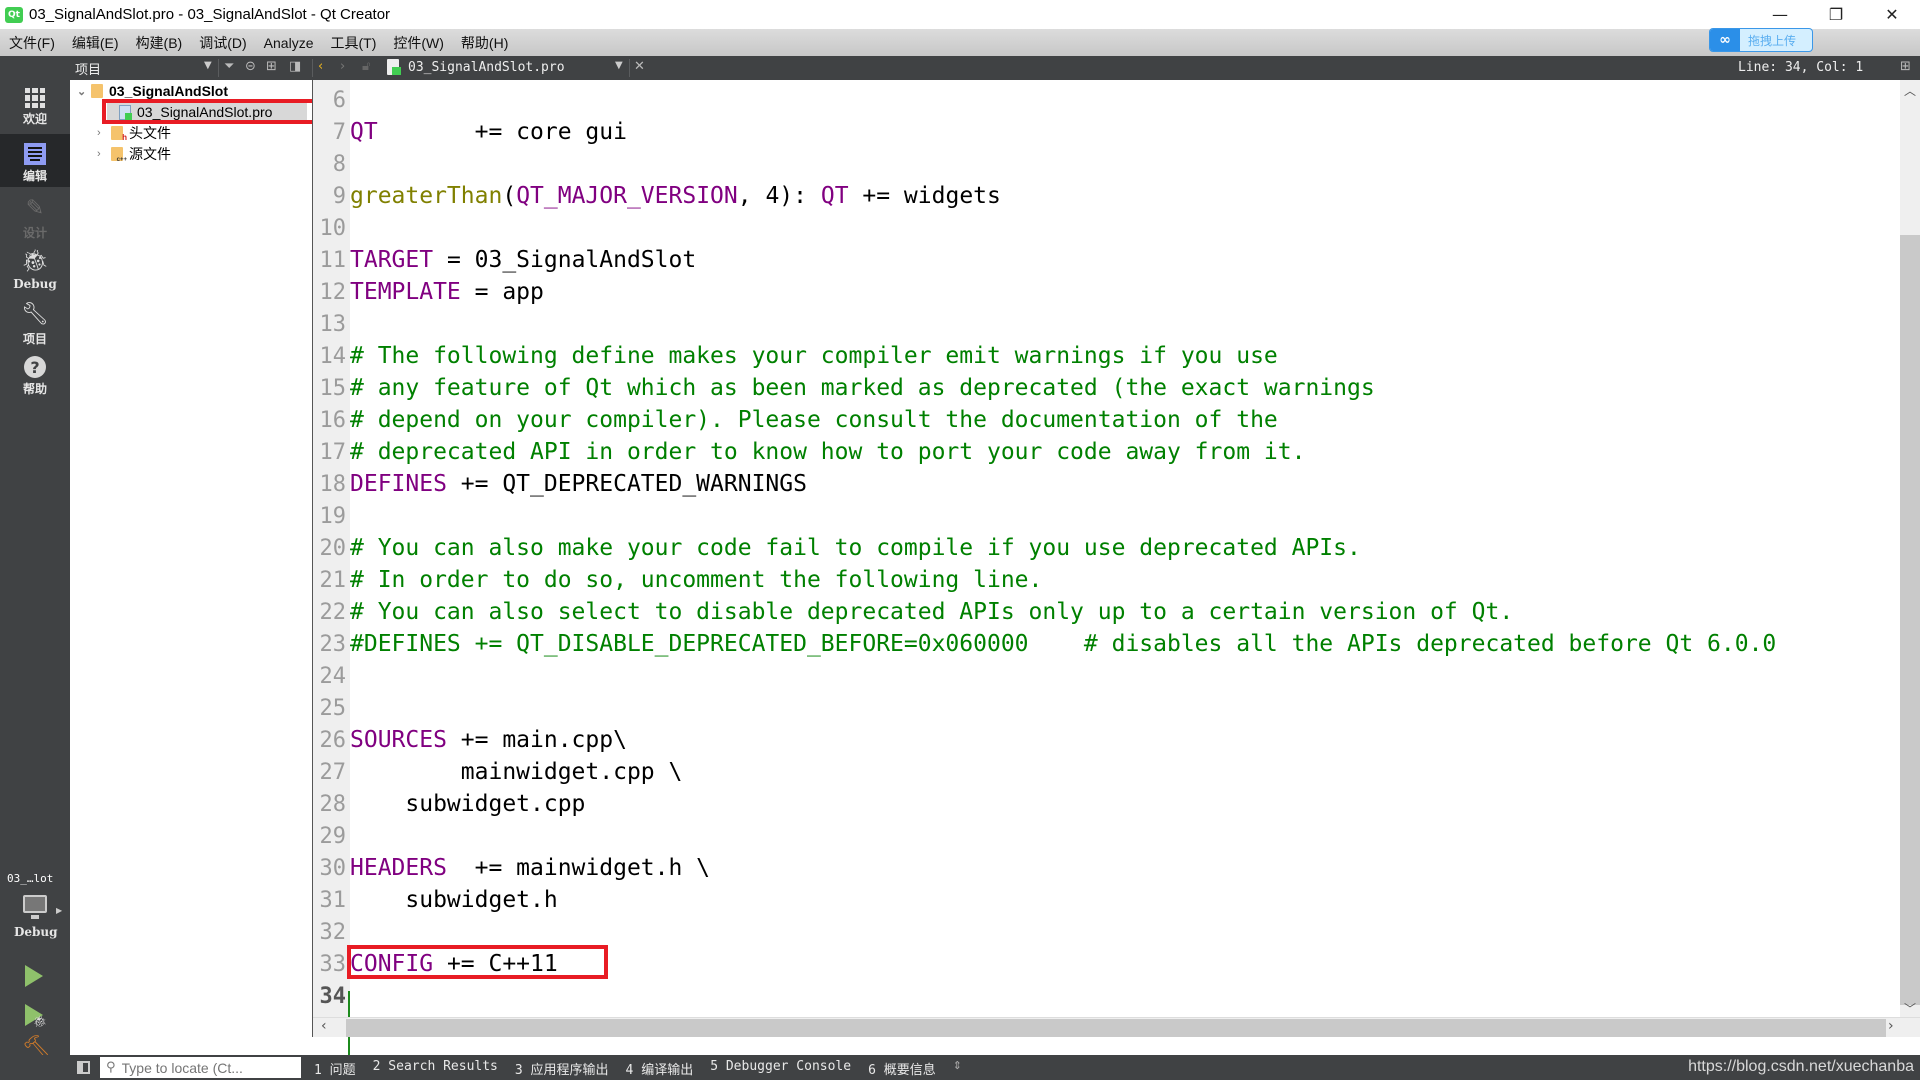  Describe the element at coordinates (35, 218) in the screenshot. I see `mode-design: ✎ 设计` at that location.